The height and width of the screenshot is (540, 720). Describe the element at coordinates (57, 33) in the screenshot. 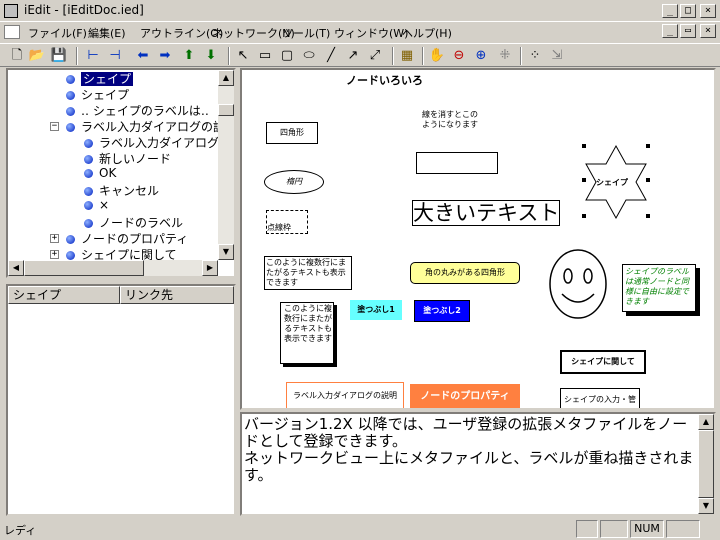

I see `menu-file: ファイル(F)` at that location.